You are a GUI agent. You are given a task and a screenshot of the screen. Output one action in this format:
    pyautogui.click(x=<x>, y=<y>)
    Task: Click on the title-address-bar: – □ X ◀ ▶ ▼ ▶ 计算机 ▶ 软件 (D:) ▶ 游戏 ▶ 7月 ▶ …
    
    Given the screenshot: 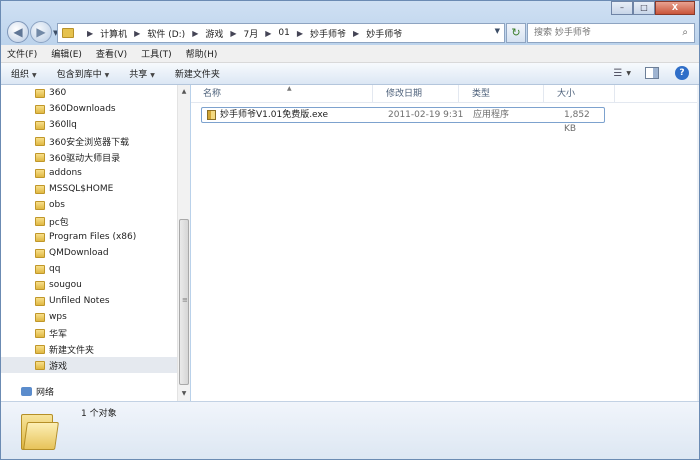 What is the action you would take?
    pyautogui.click(x=350, y=23)
    